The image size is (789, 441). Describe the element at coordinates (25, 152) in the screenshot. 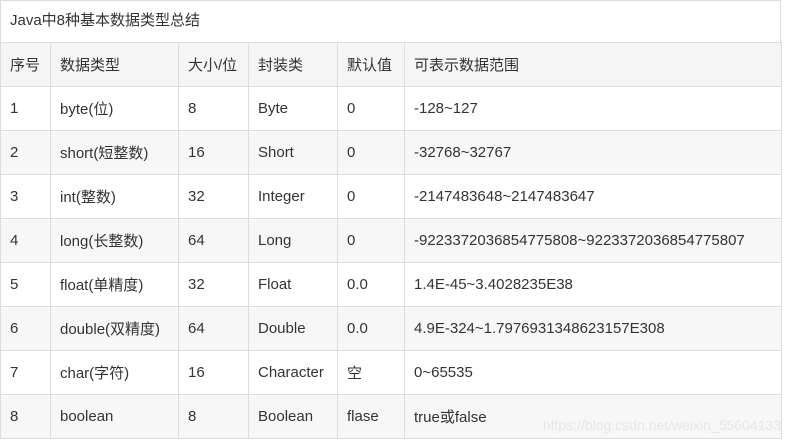

I see `cell-index: 2` at that location.